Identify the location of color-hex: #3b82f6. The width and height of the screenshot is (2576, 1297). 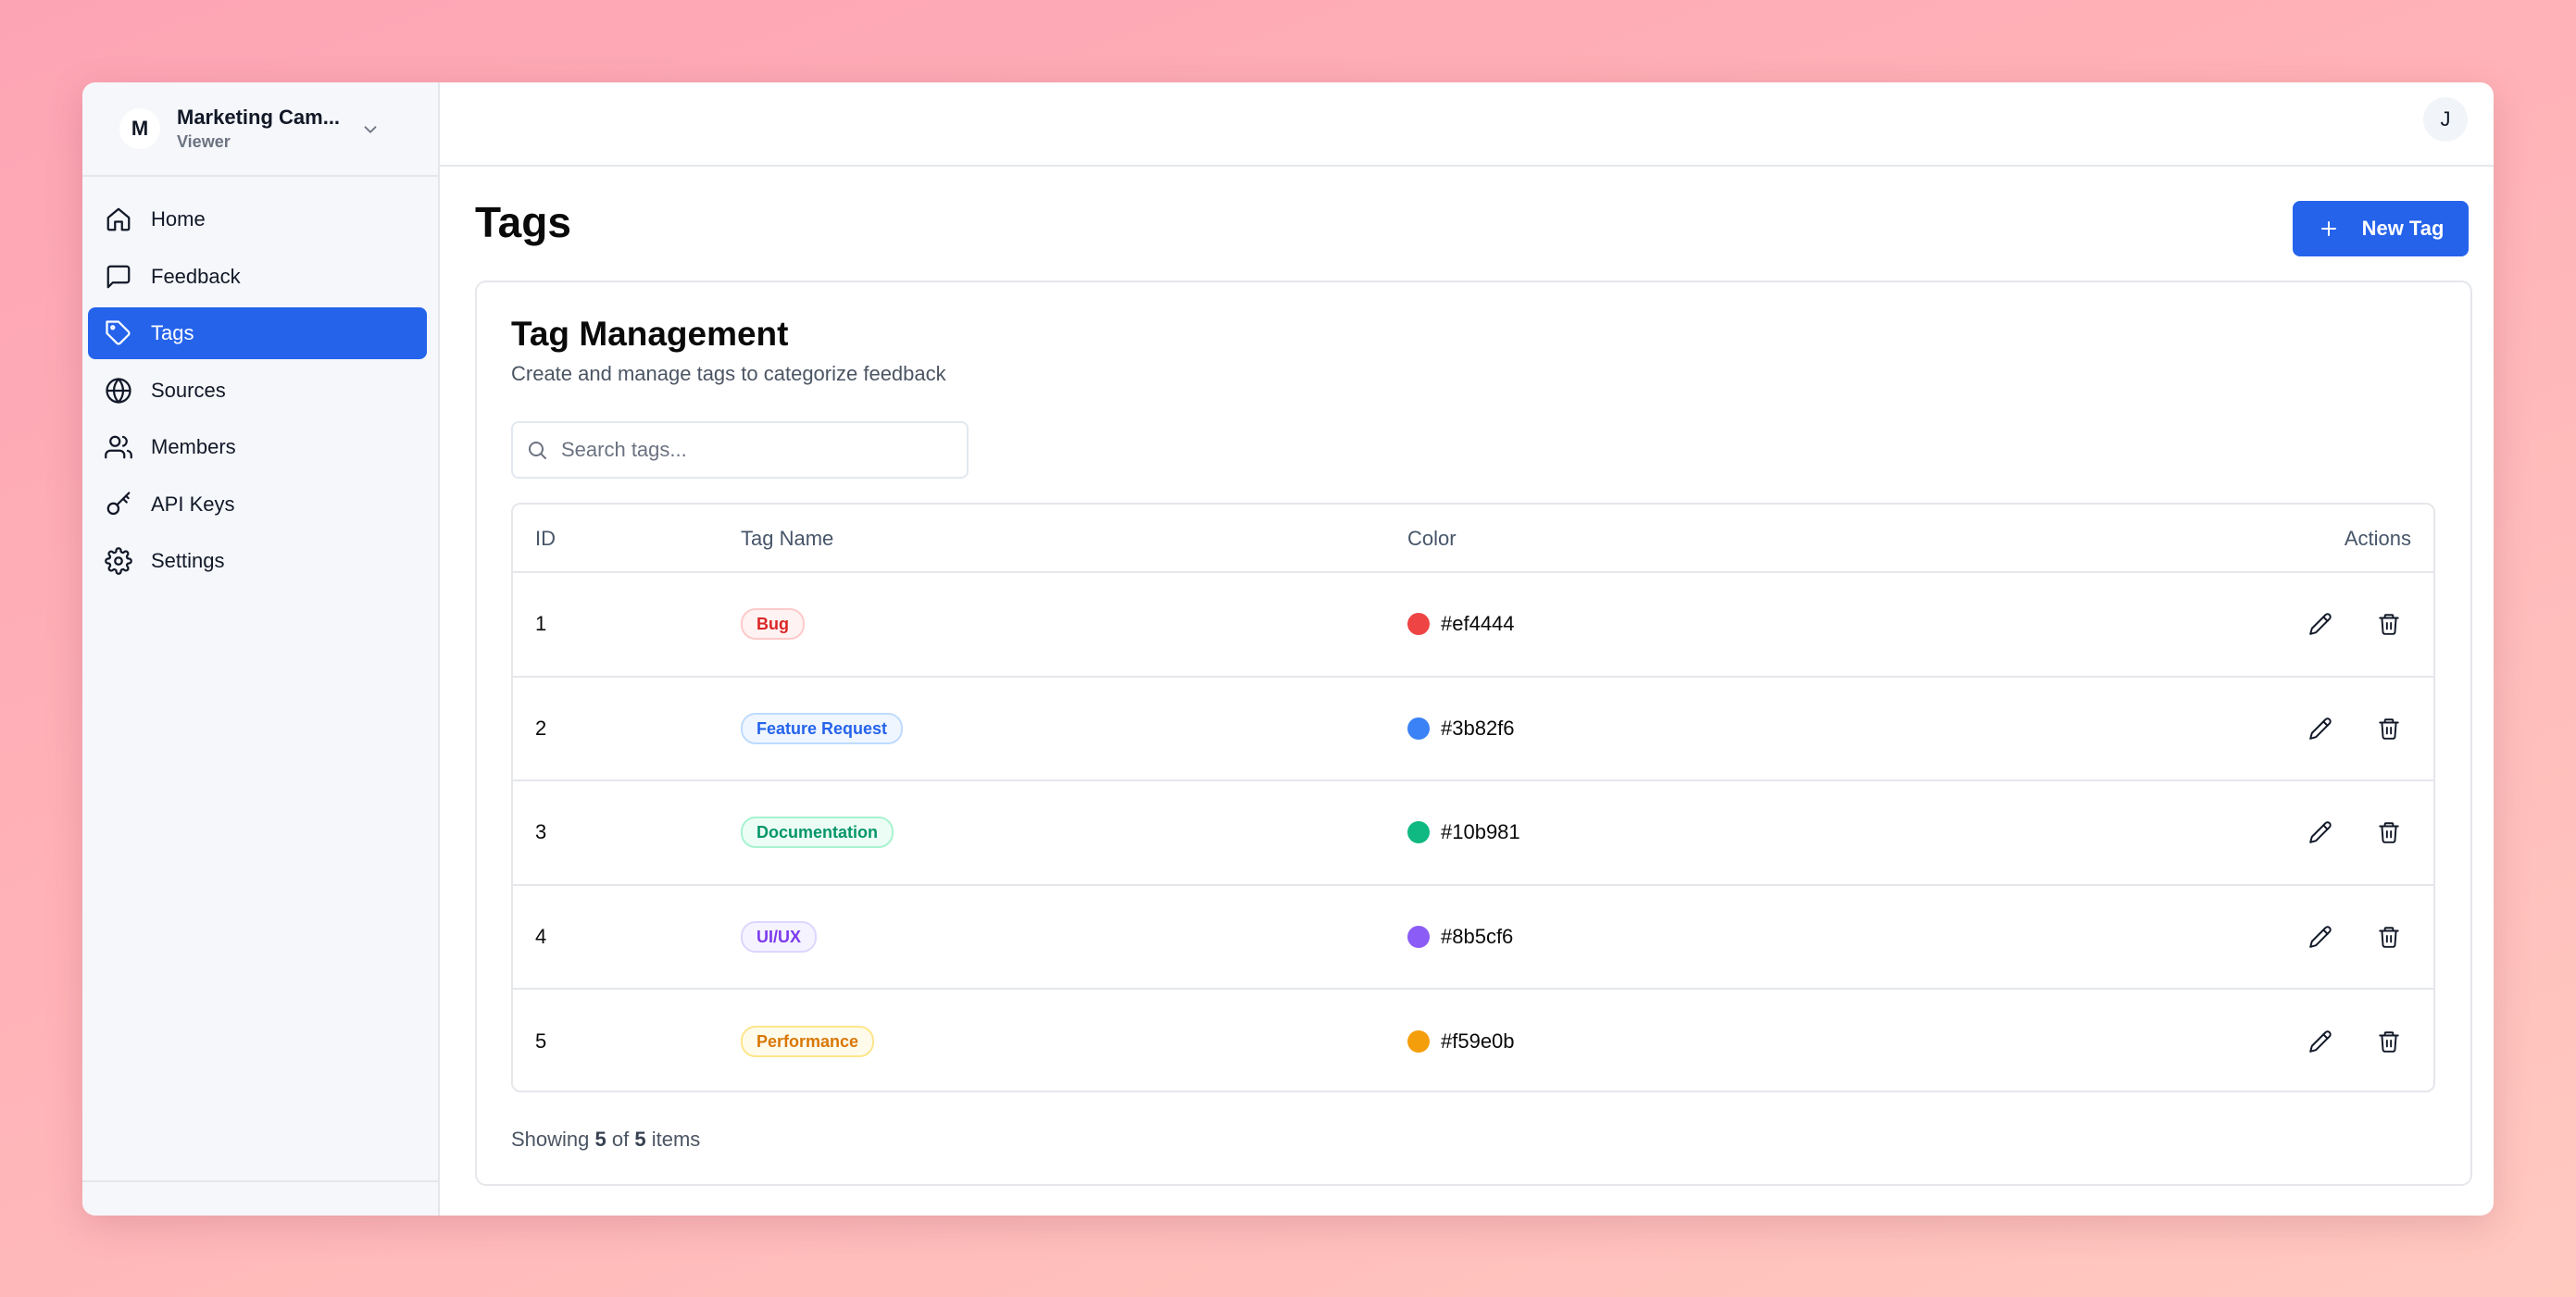
(1478, 728).